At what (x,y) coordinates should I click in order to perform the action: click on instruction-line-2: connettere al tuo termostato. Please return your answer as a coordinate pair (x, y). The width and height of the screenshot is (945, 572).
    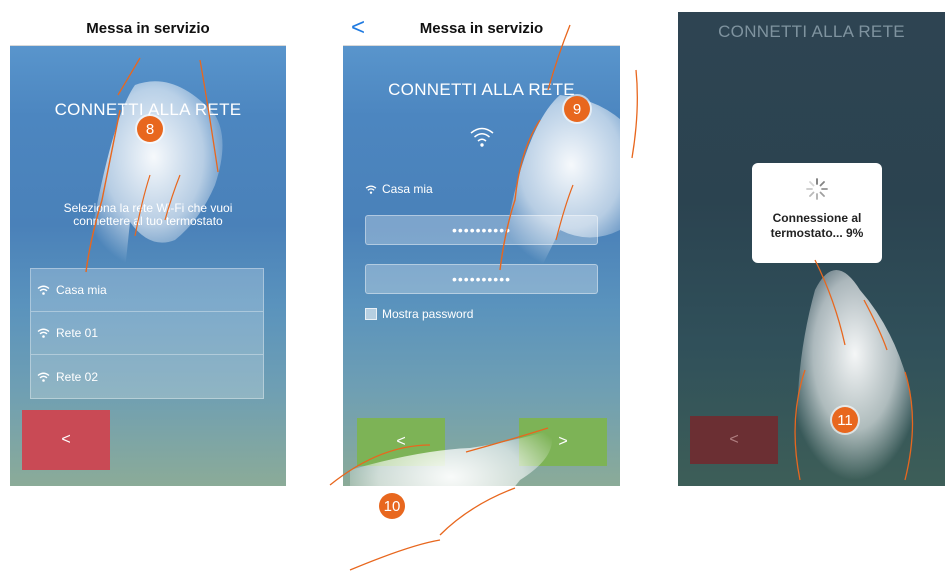
    Looking at the image, I should click on (148, 221).